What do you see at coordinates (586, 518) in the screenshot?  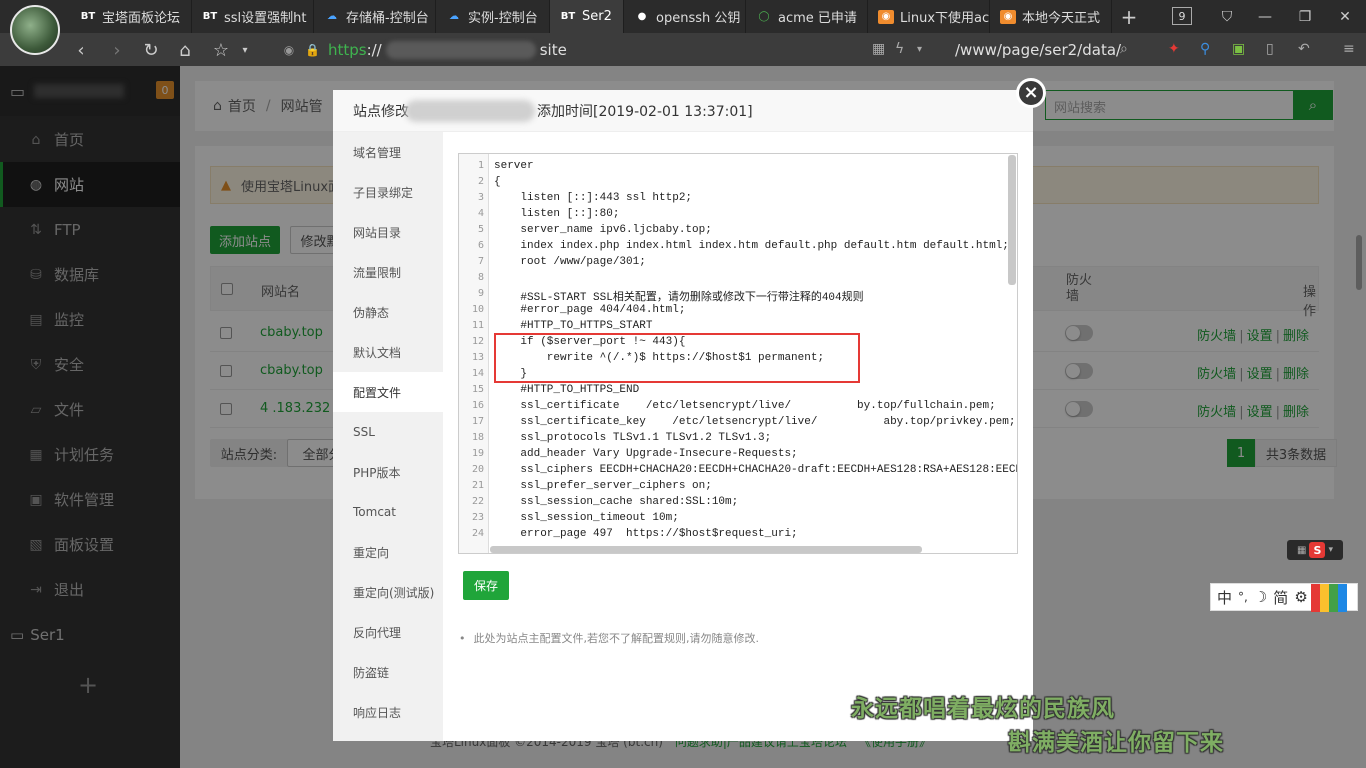 I see `code-line: ssl_session_timeout 10m;` at bounding box center [586, 518].